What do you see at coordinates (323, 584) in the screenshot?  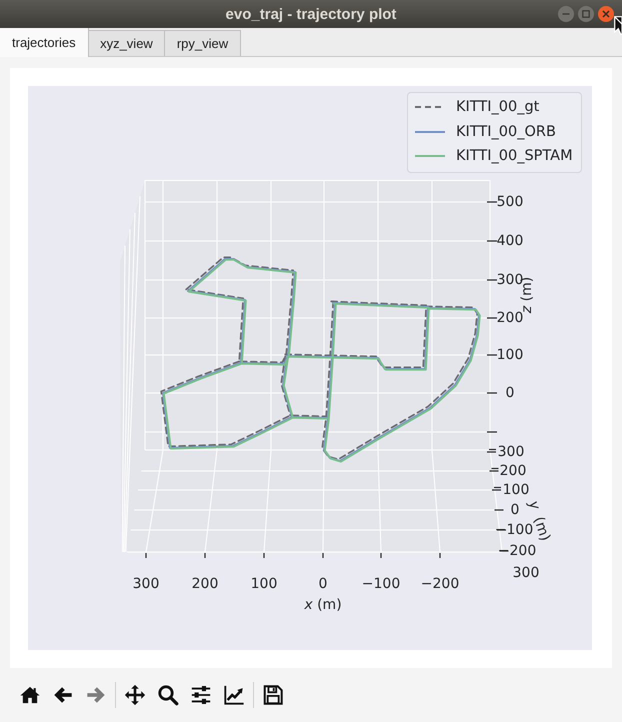 I see `x-tick-label: 0` at bounding box center [323, 584].